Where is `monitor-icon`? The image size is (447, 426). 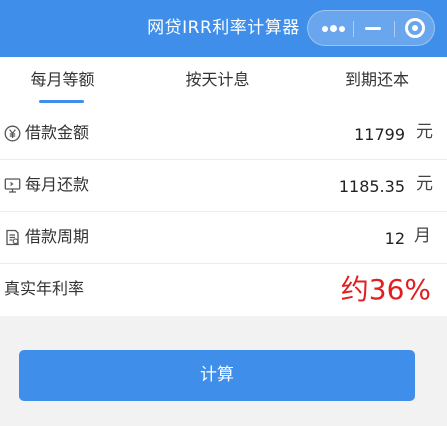 monitor-icon is located at coordinates (12, 185).